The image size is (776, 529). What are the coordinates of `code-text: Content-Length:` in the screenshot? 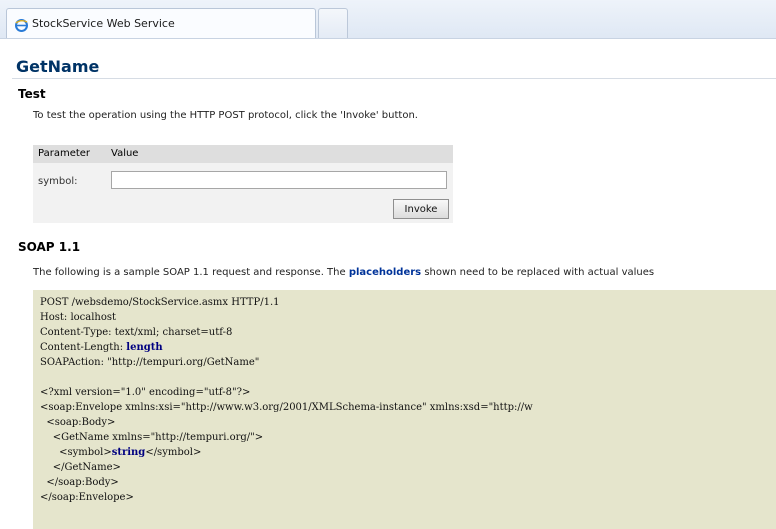 It's located at (83, 347).